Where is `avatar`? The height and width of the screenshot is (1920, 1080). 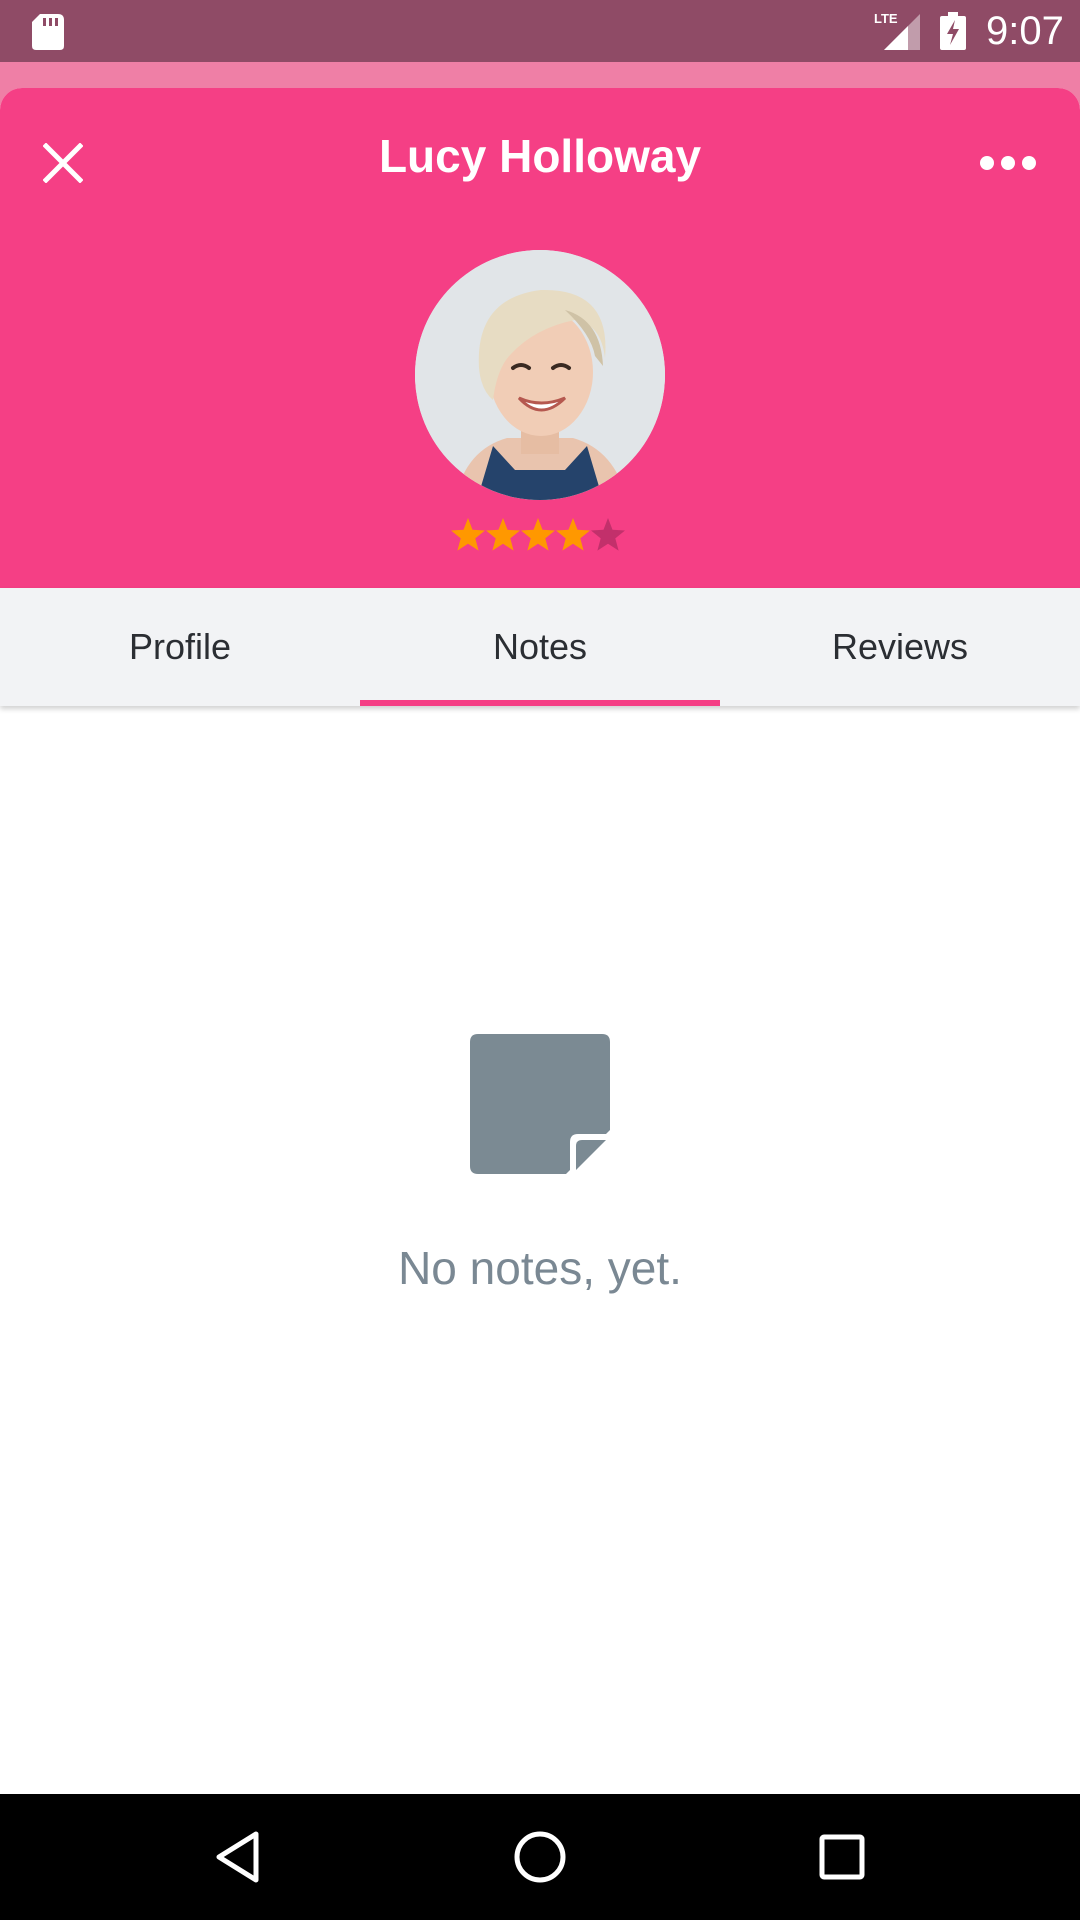 avatar is located at coordinates (540, 375).